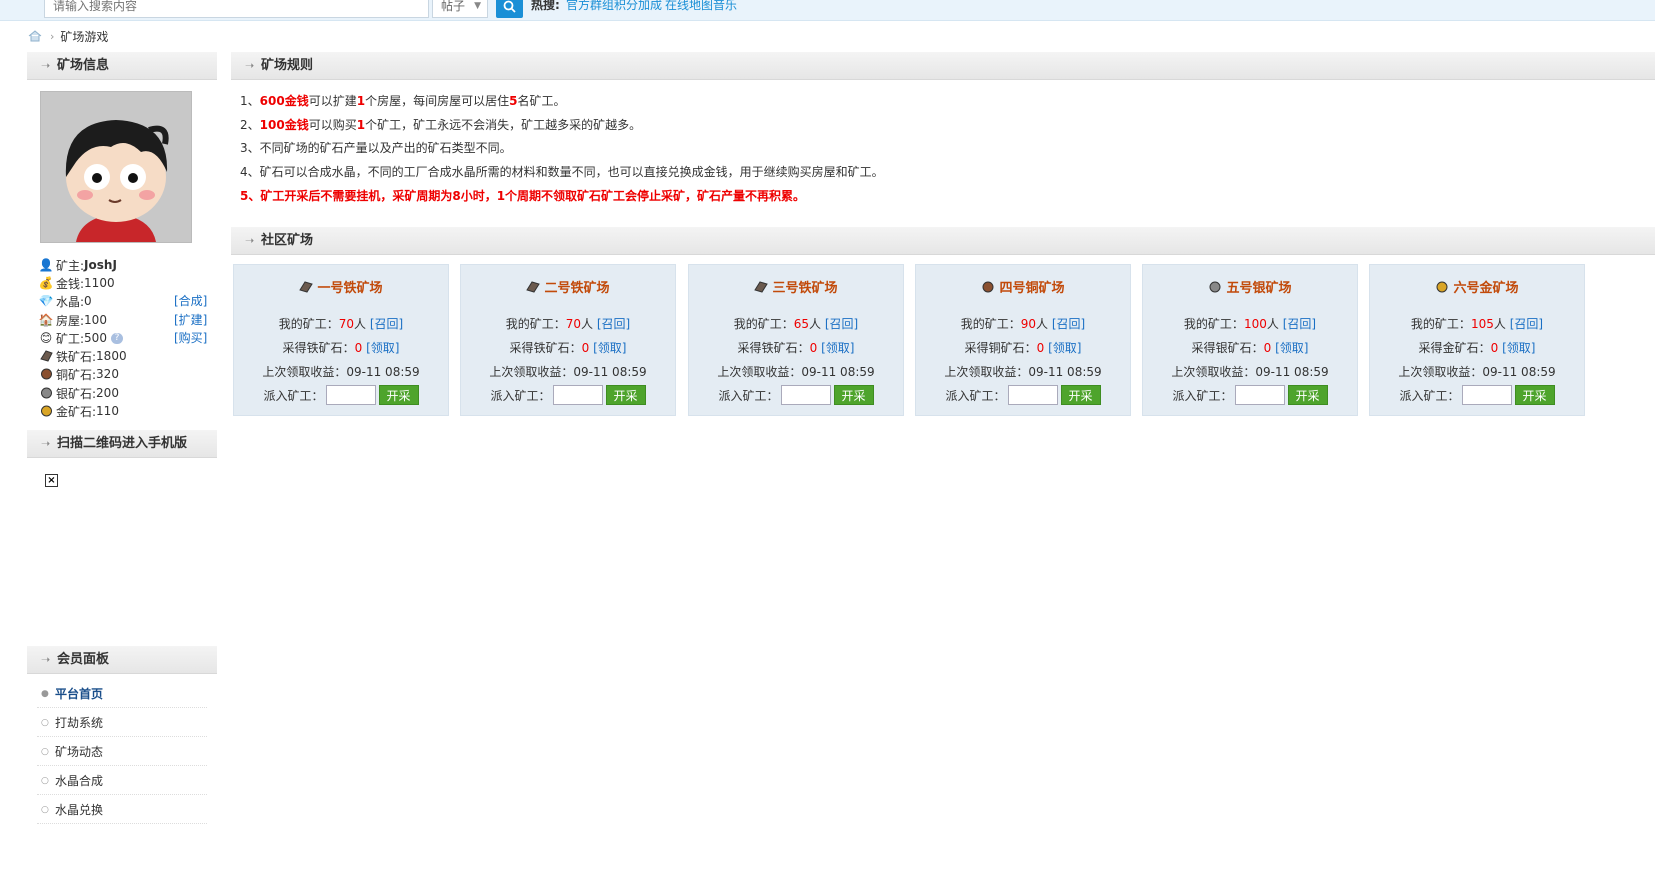  Describe the element at coordinates (122, 752) in the screenshot. I see `menu-item-dynamics: ○ 矿场动态` at that location.